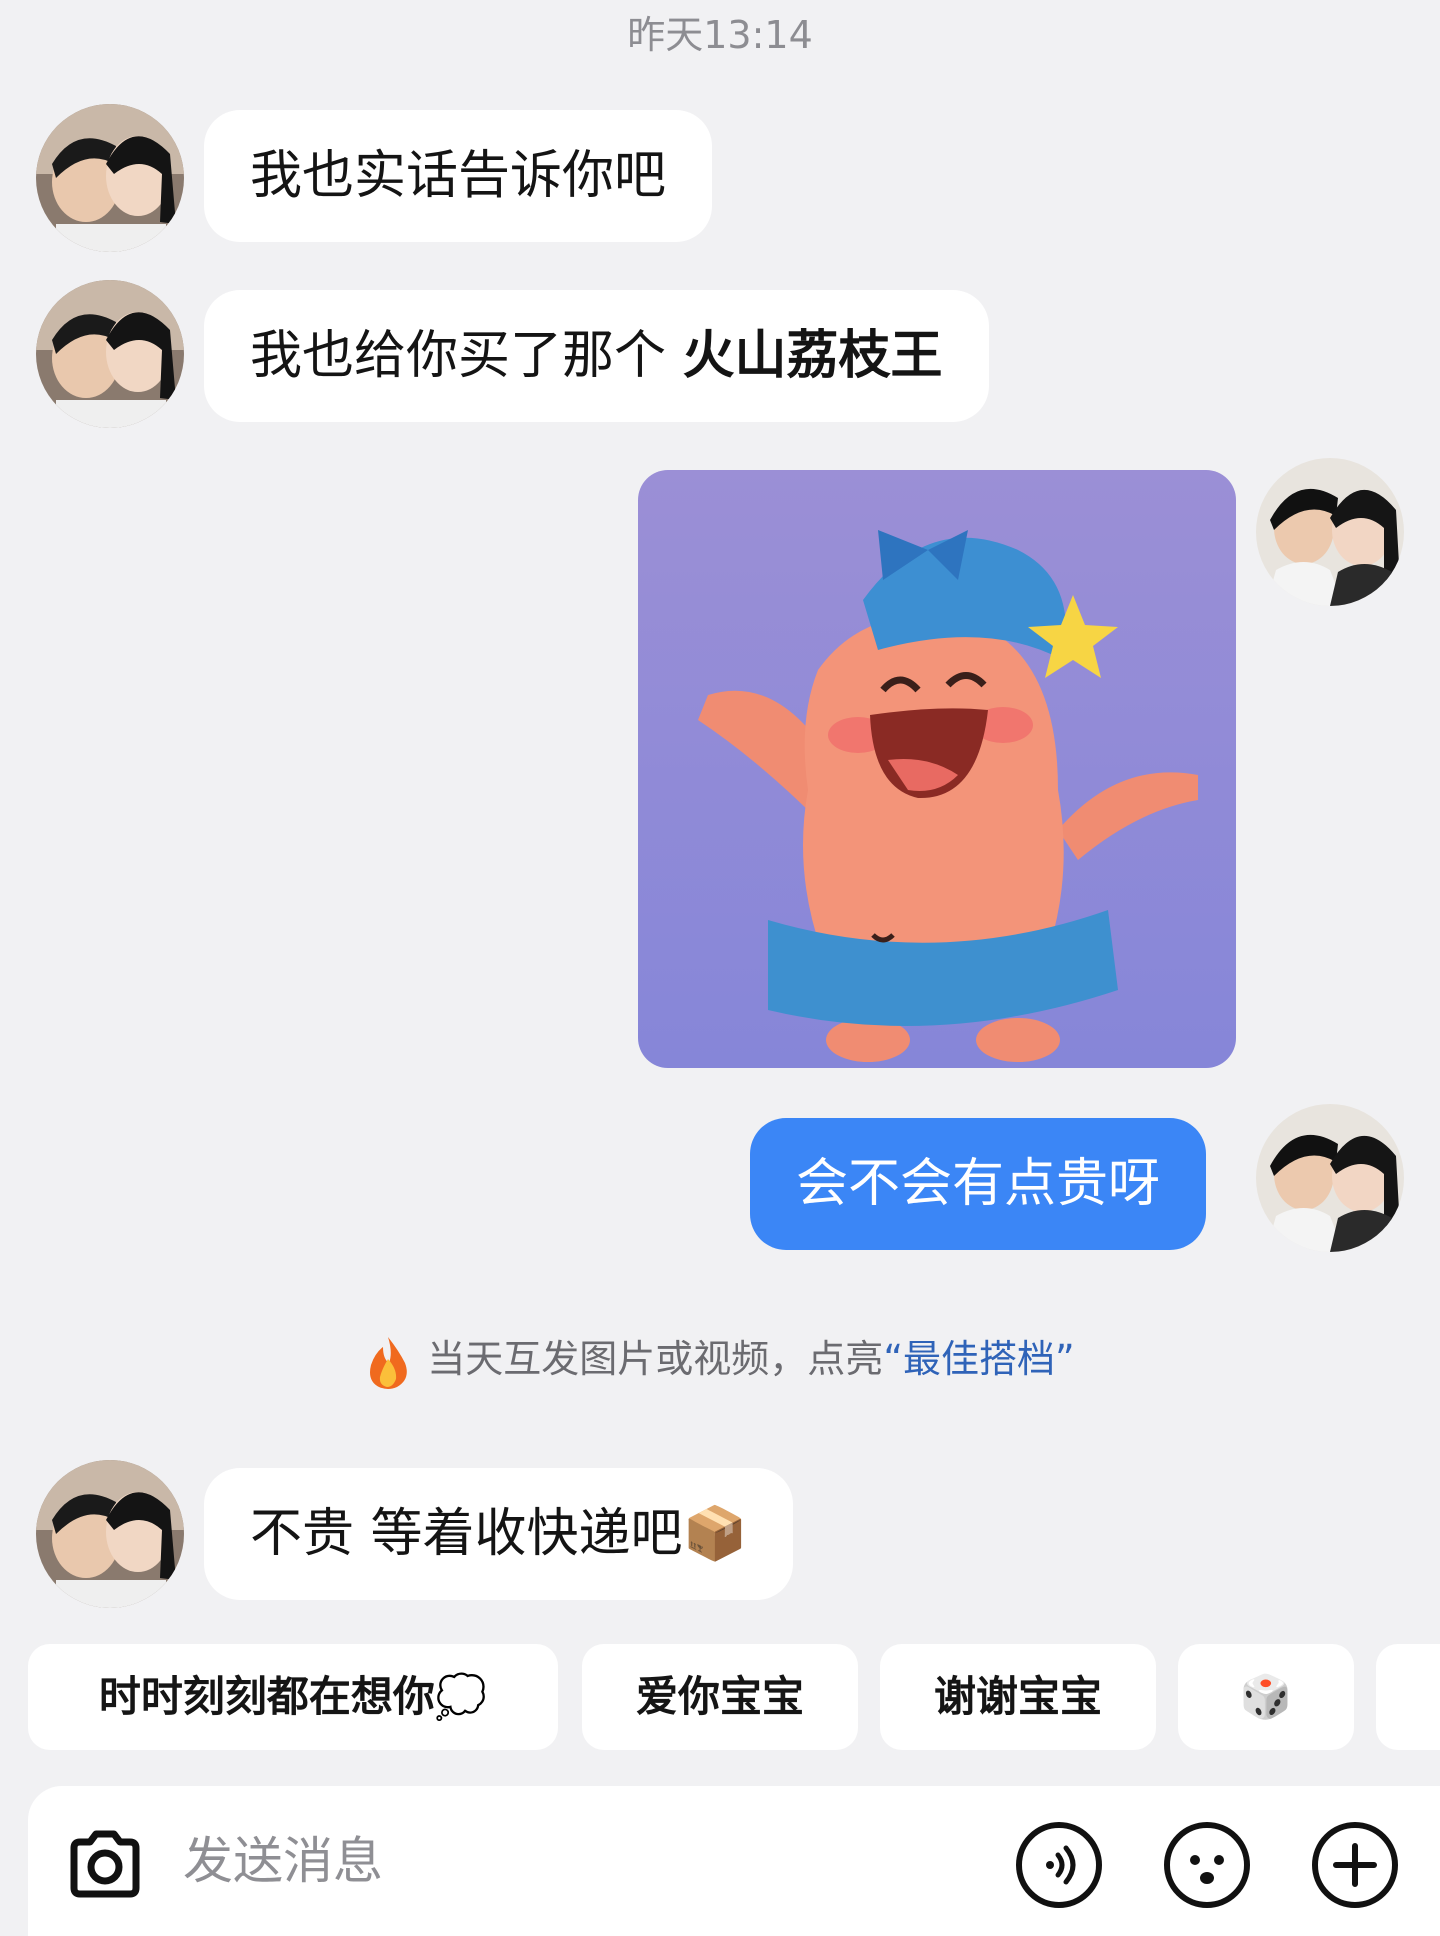 This screenshot has width=1440, height=1936. I want to click on emoji-icon, so click(1207, 1865).